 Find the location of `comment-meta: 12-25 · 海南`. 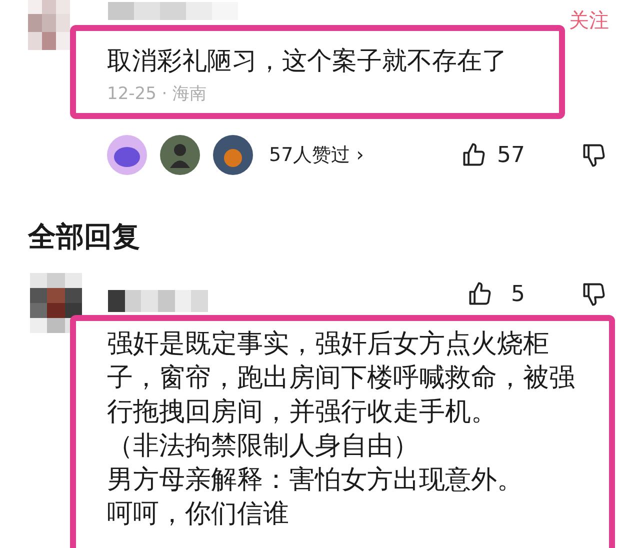

comment-meta: 12-25 · 海南 is located at coordinates (157, 94).